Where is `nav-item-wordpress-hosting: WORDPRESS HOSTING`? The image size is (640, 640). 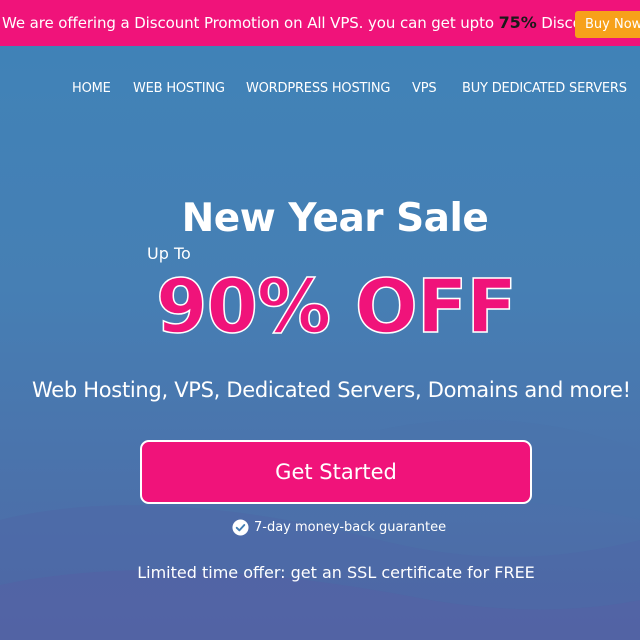
nav-item-wordpress-hosting: WORDPRESS HOSTING is located at coordinates (318, 88).